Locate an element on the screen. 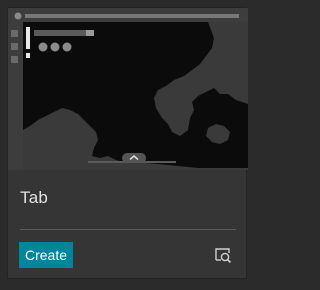  thumbnail-title-line is located at coordinates (132, 16).